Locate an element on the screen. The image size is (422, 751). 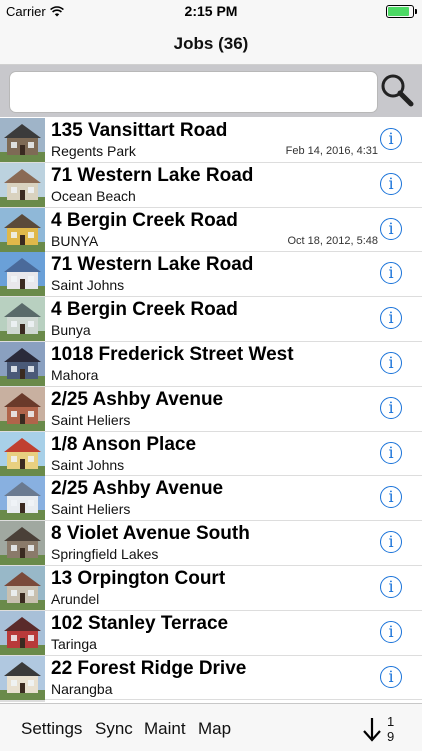
navigation-bar: Jobs (36) is located at coordinates (211, 43).